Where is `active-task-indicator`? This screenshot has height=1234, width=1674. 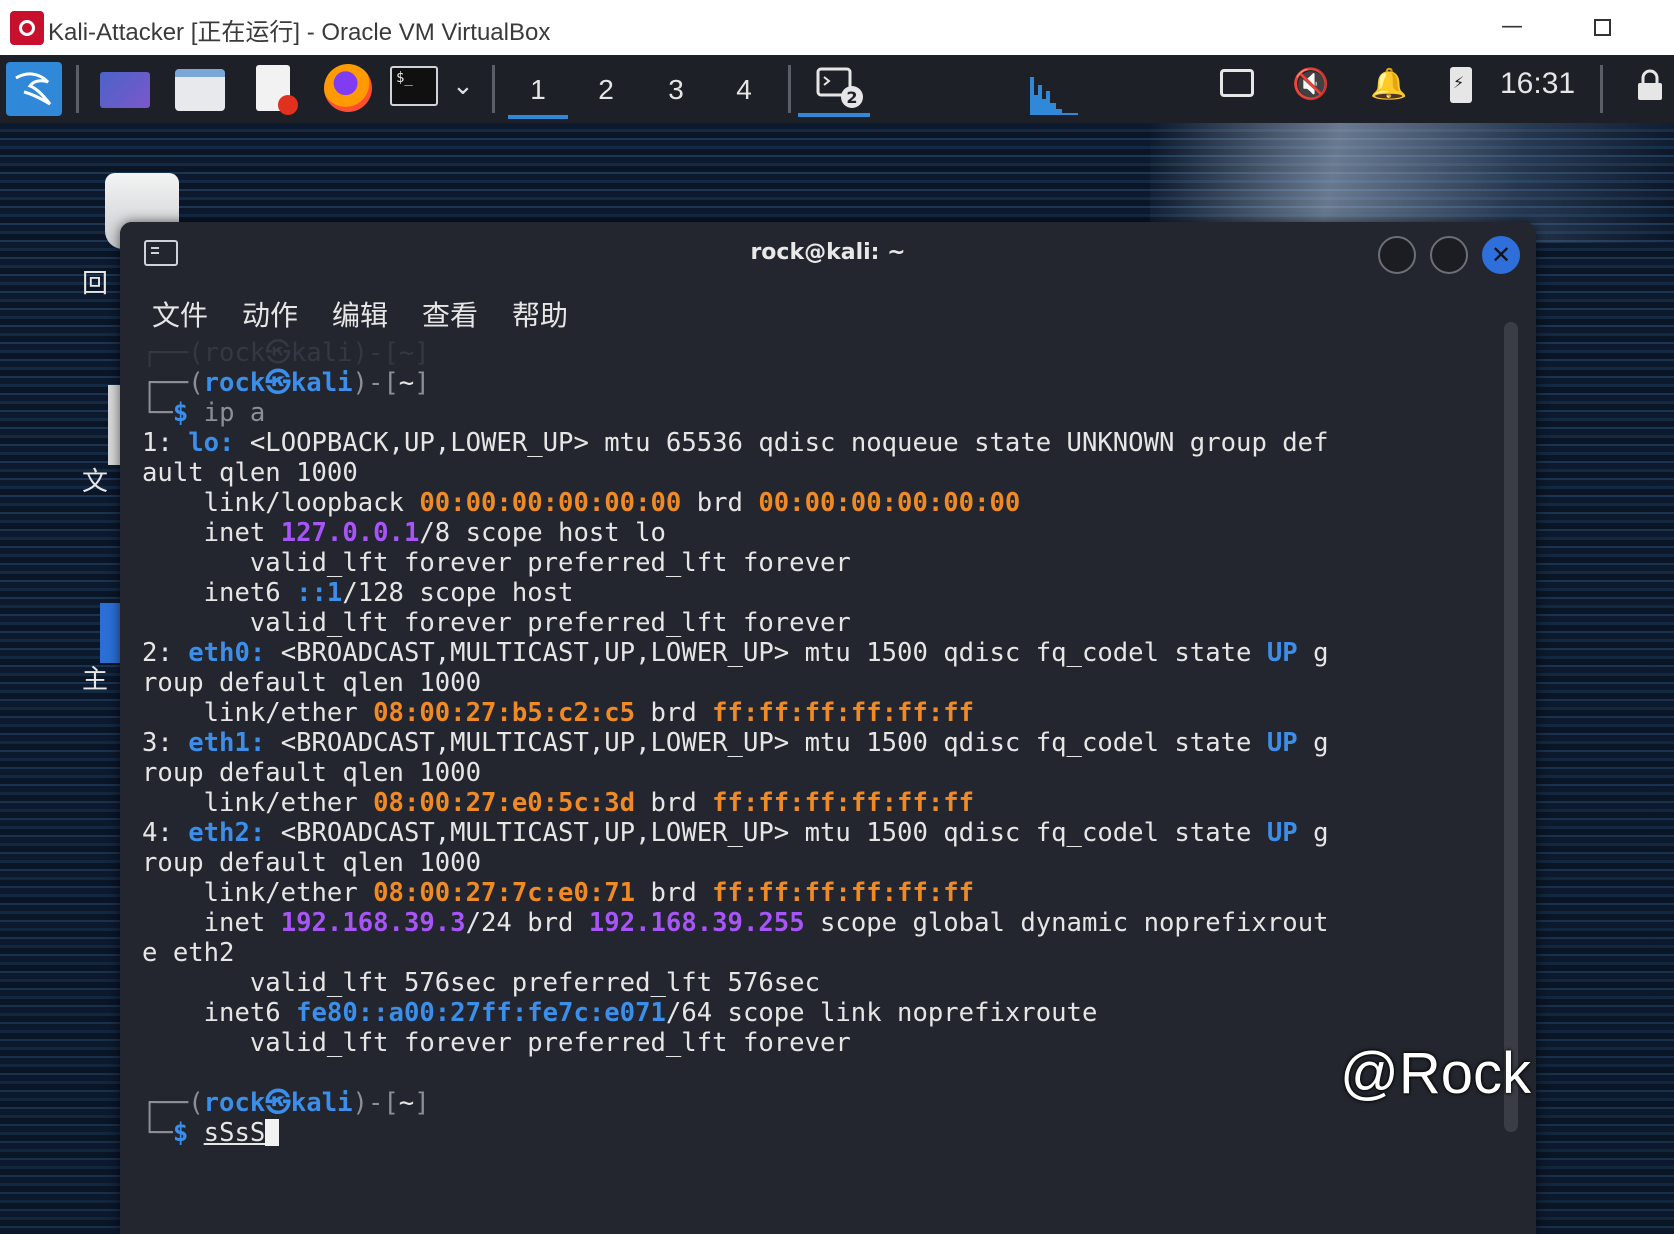 active-task-indicator is located at coordinates (834, 115).